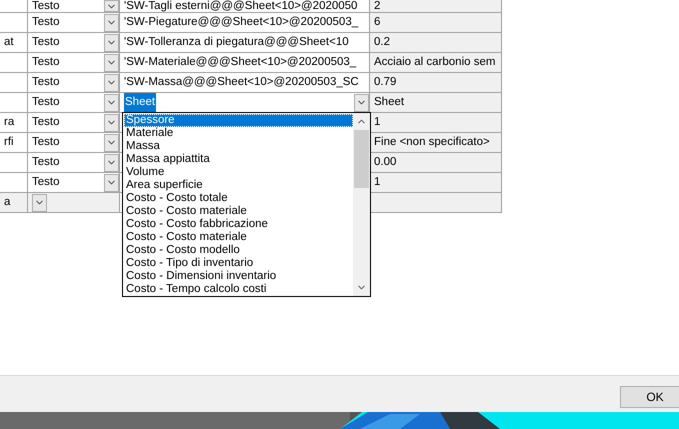 Image resolution: width=679 pixels, height=429 pixels. Describe the element at coordinates (238, 159) in the screenshot. I see `list-item: Massa appiattita` at that location.